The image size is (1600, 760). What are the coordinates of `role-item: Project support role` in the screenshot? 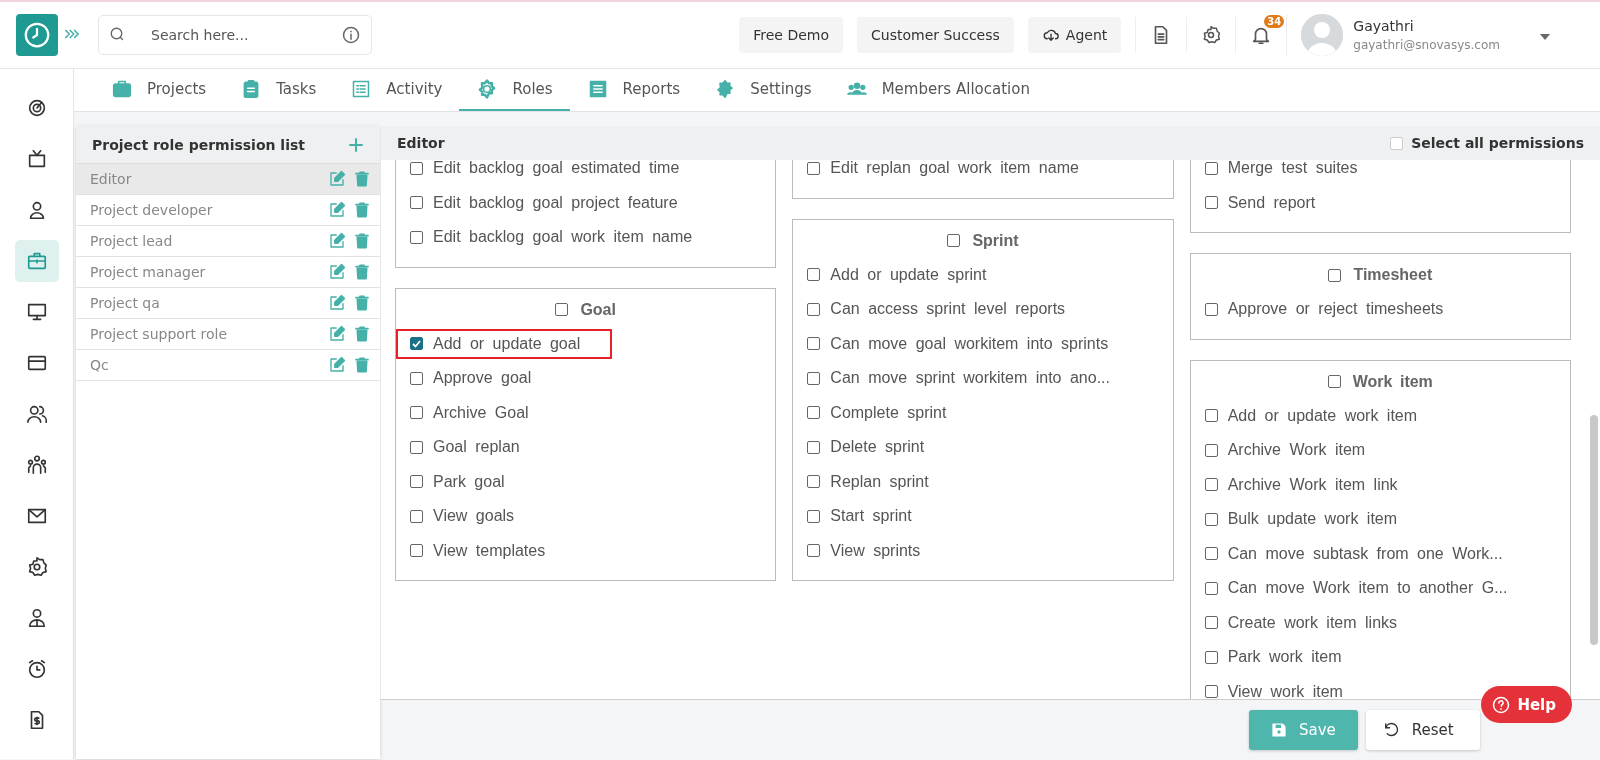 It's located at (228, 334).